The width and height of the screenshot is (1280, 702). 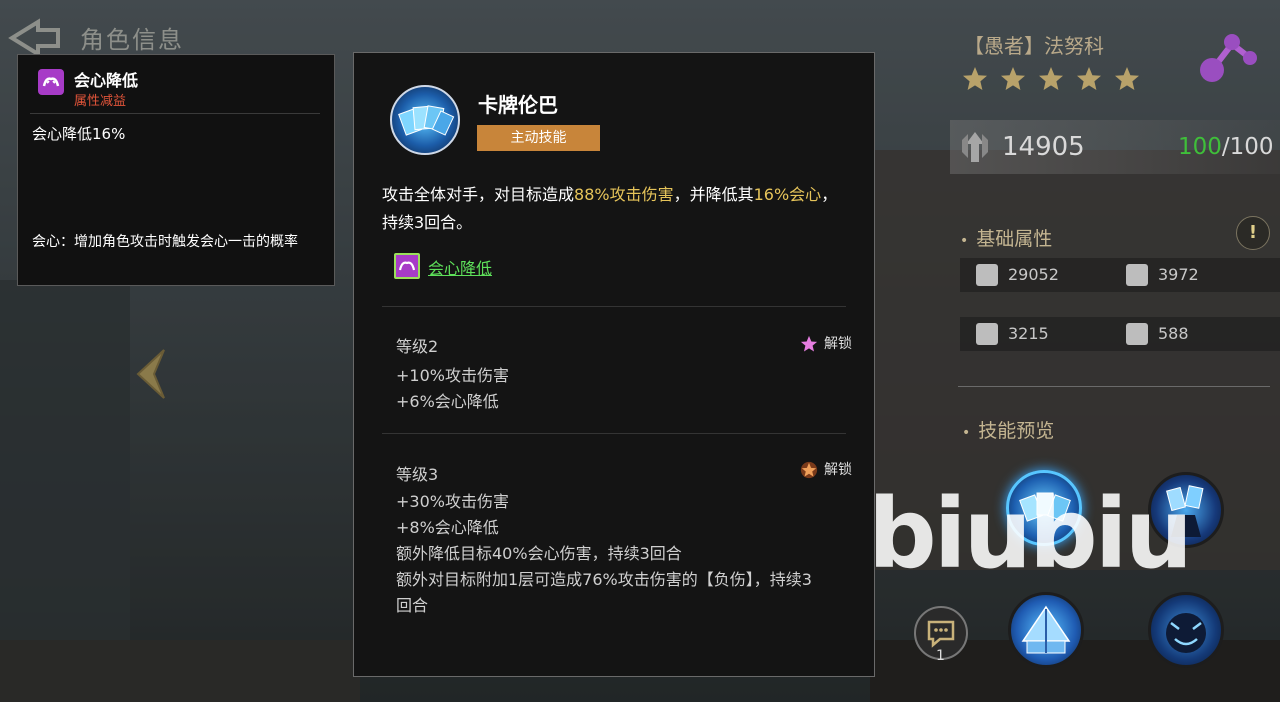 I want to click on back-arrow-icon, so click(x=34, y=38).